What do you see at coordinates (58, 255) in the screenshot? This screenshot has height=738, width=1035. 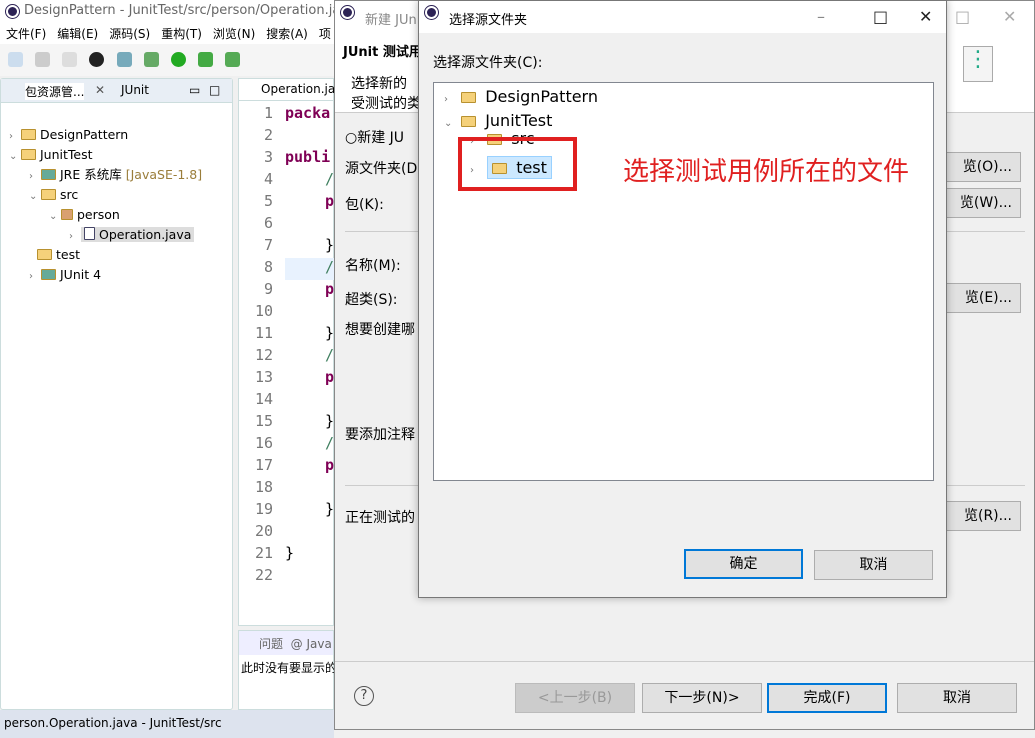 I see `tree-item-test: test` at bounding box center [58, 255].